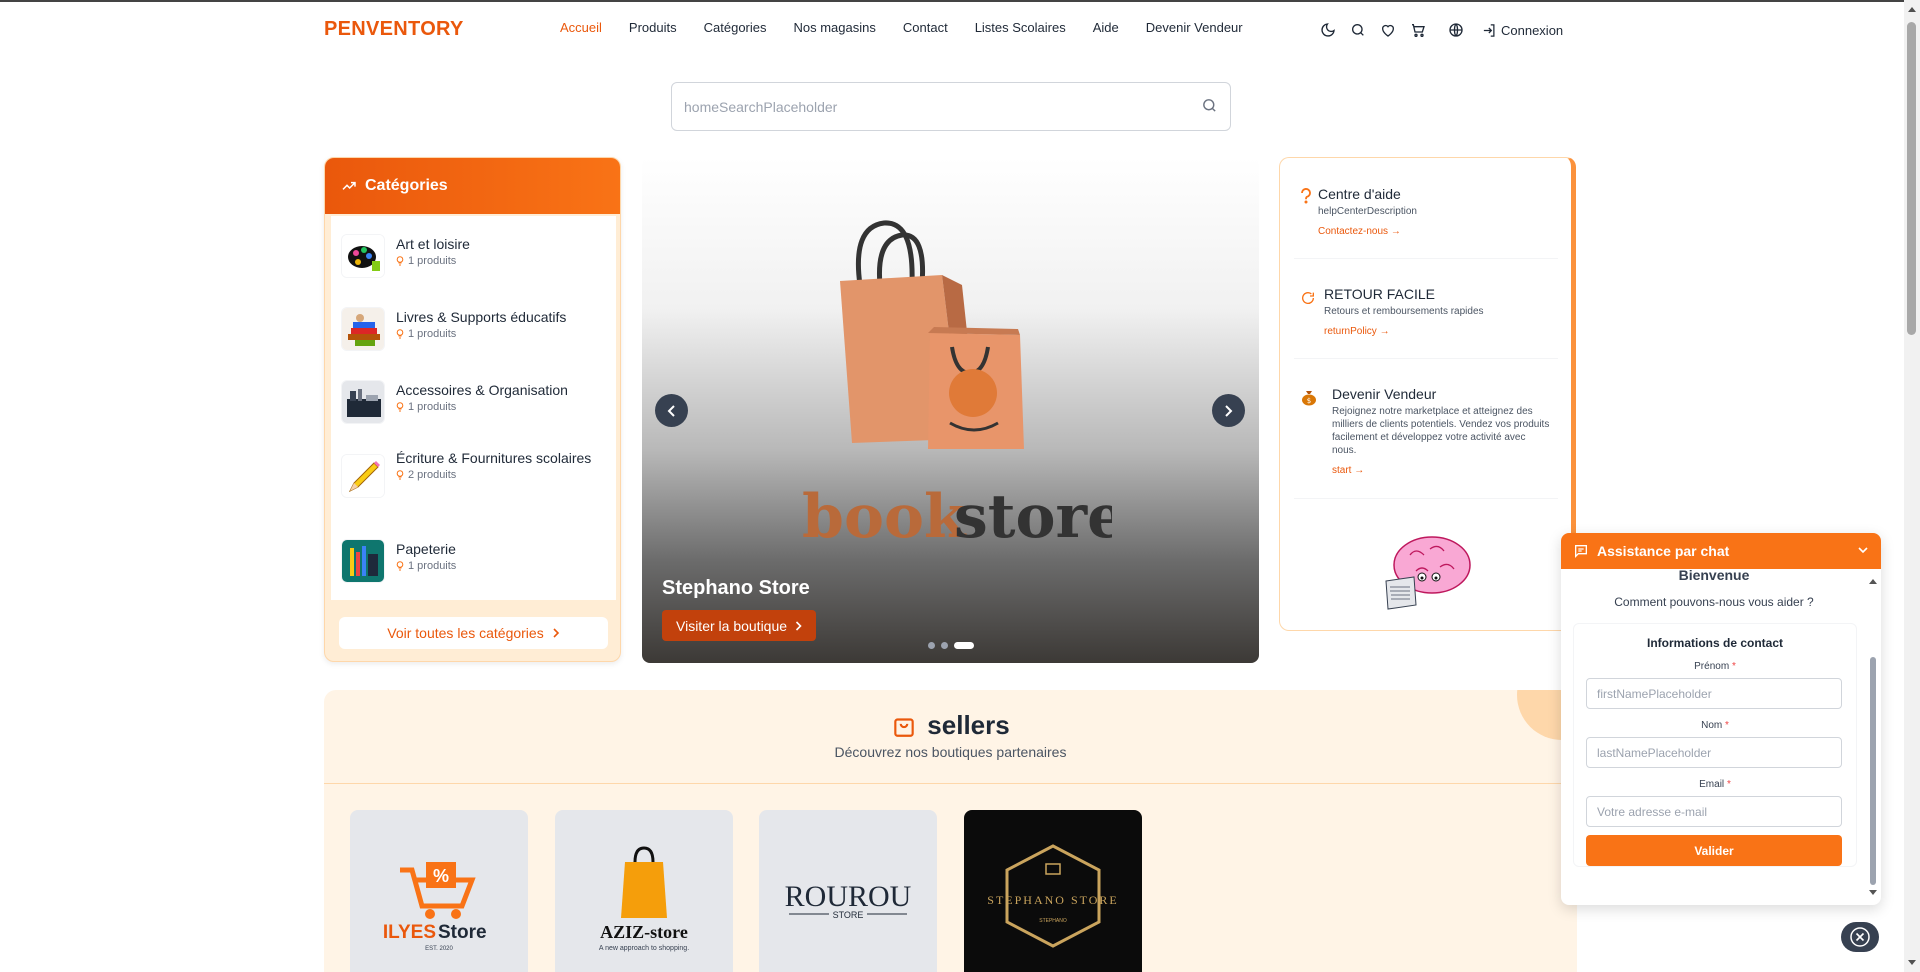 This screenshot has width=1920, height=972. What do you see at coordinates (1437, 331) in the screenshot?
I see `return-policy-link: returnPolicy →` at bounding box center [1437, 331].